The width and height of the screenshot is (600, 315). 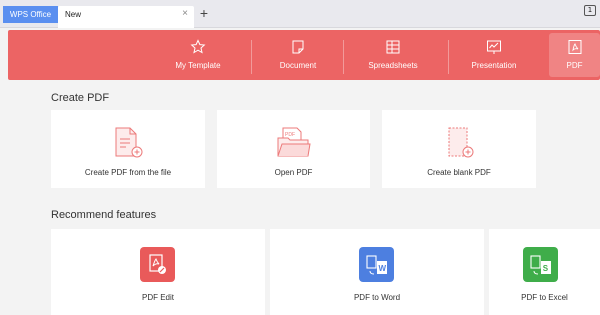 I want to click on tab-label: Spreadsheets, so click(x=393, y=65).